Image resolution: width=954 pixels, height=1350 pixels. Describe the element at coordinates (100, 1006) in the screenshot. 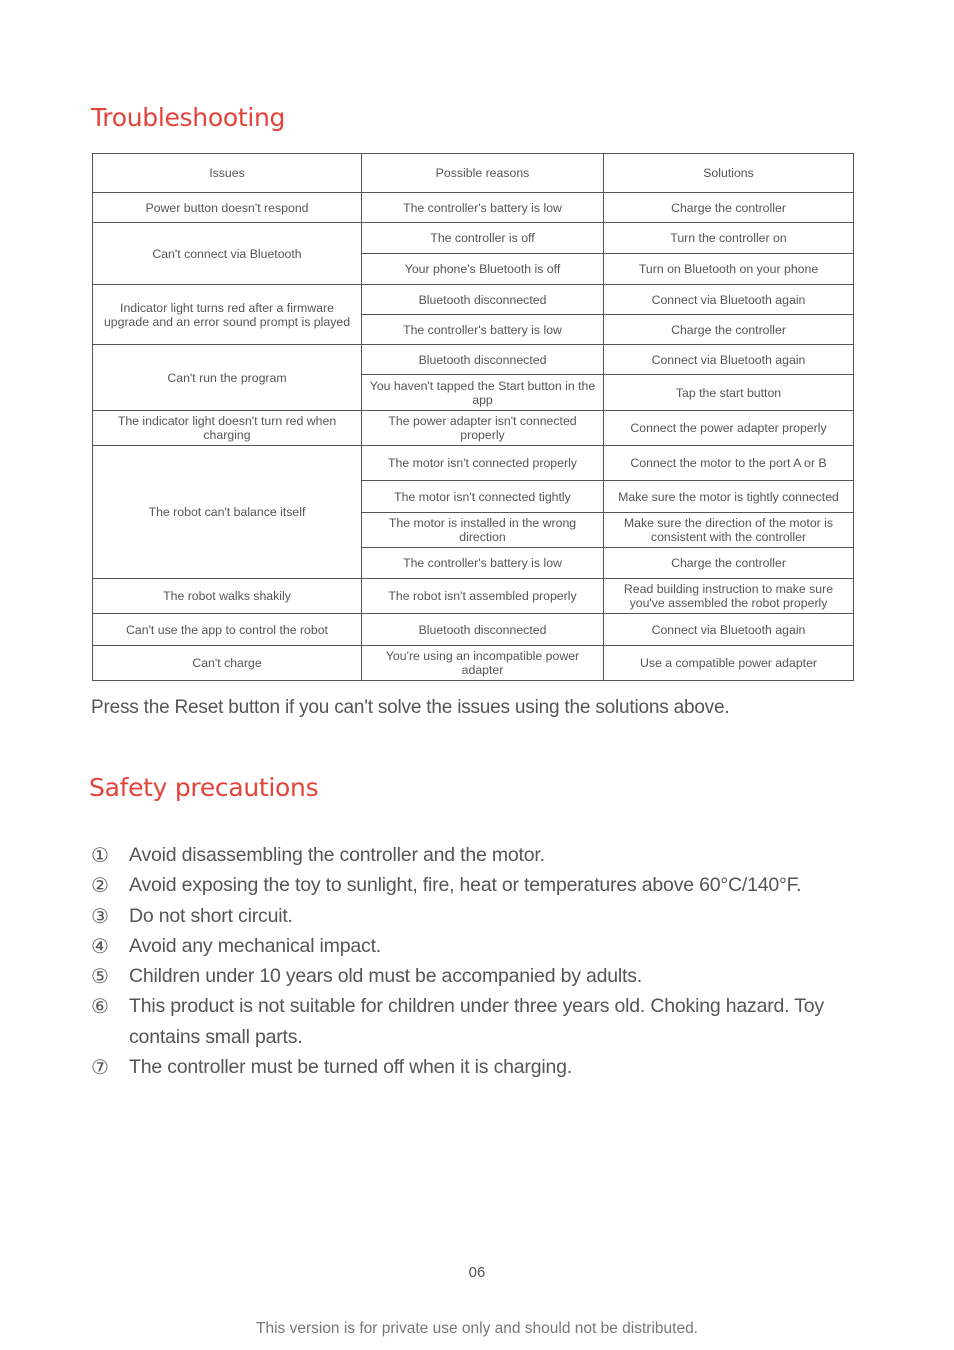

I see `circled-number-icon: ⑥` at that location.